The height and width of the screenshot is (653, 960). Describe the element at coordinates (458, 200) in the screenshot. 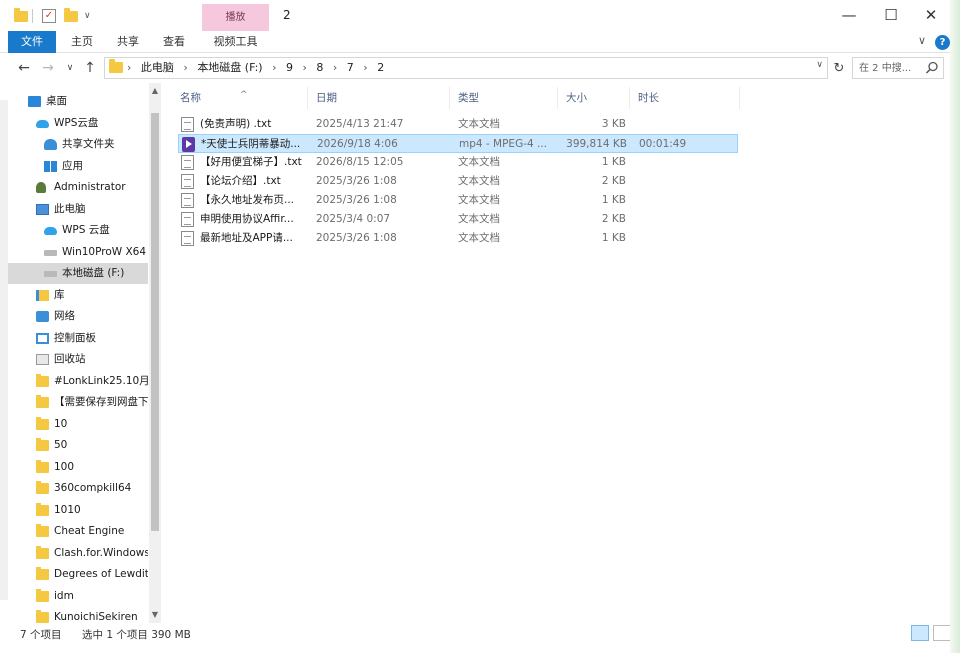

I see `table-row: 【永久地址发布页... 2025/3/26 1:08 文本文档 1 KB` at that location.